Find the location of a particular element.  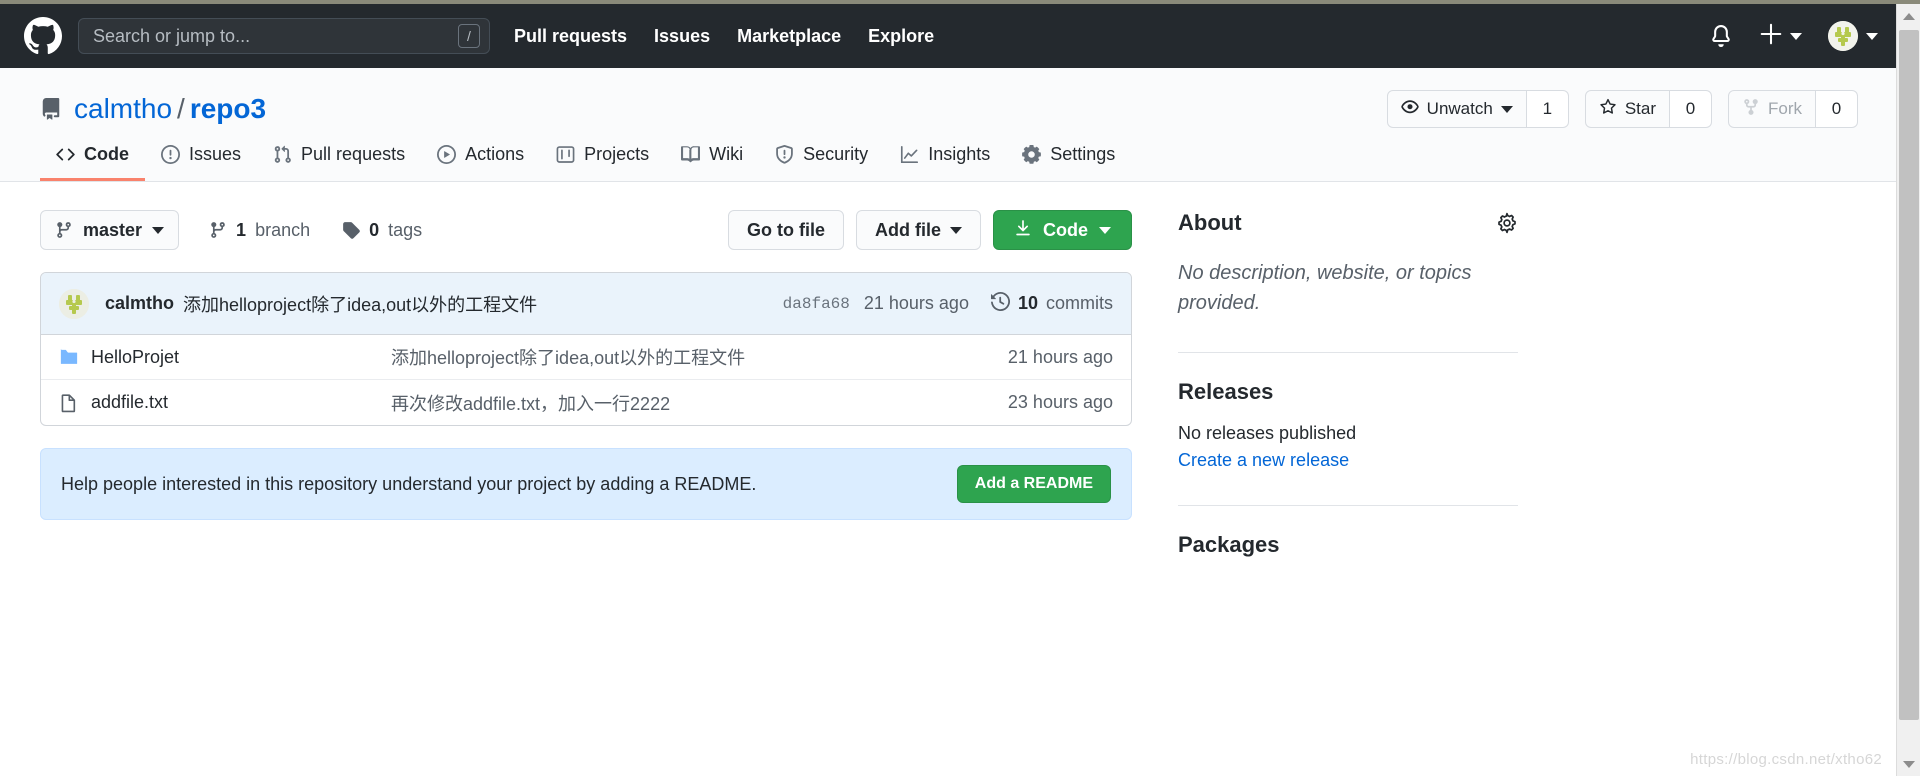

file-commit-message: 再次修改addfile.txt，加入一行2222 is located at coordinates (699, 403).